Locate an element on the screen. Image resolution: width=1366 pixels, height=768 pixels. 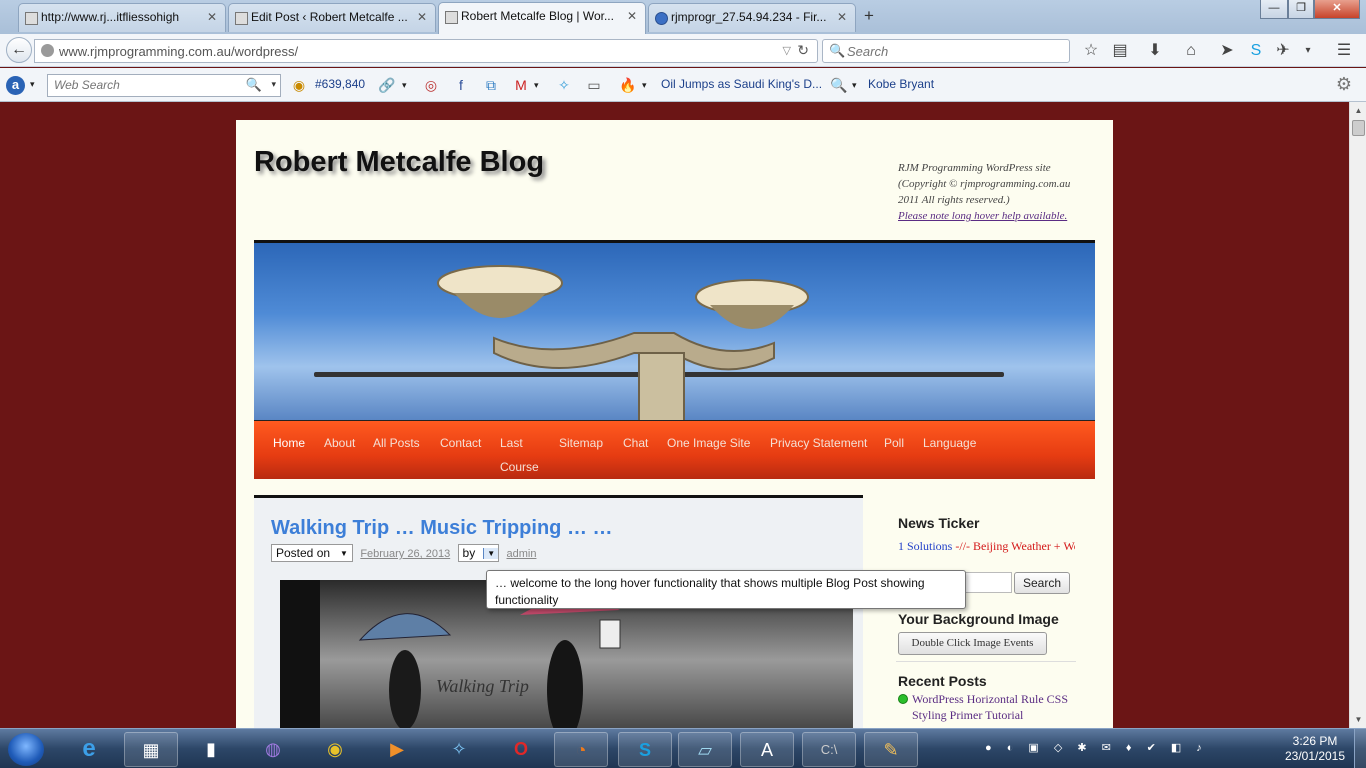
by-select: by ▼ is located at coordinates (478, 553).